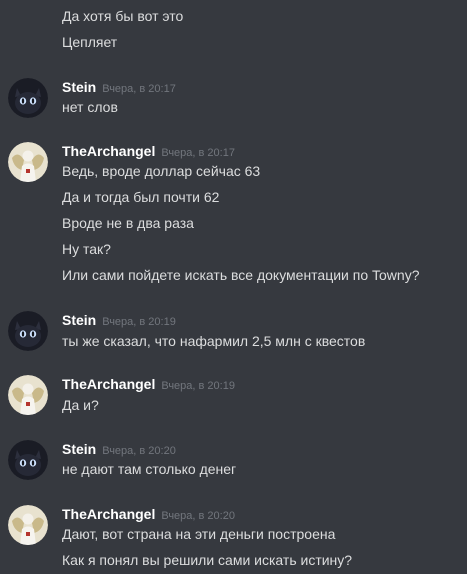  Describe the element at coordinates (90, 107) in the screenshot. I see `message-text: нет слов` at that location.